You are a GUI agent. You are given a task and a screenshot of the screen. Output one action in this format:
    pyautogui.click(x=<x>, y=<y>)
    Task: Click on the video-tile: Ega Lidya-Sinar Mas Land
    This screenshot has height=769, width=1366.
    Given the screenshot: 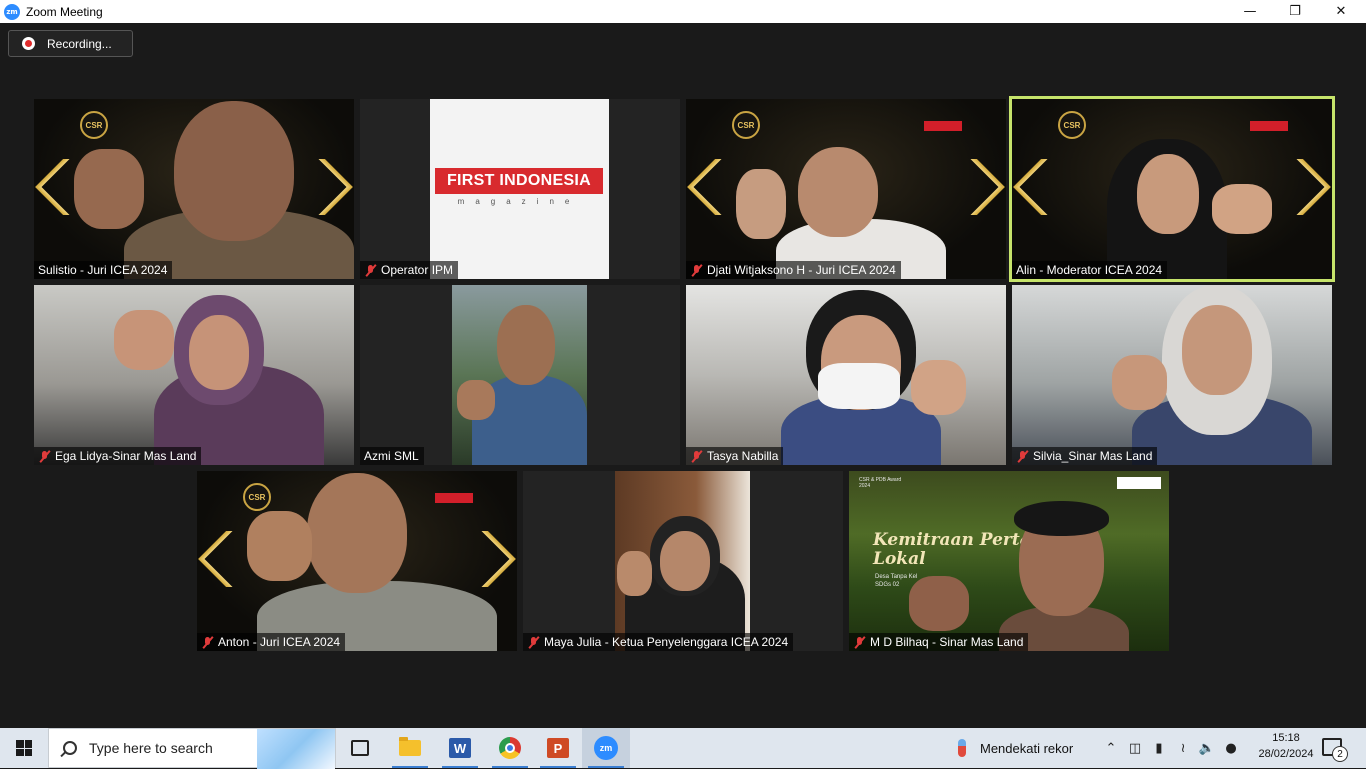 What is the action you would take?
    pyautogui.click(x=194, y=375)
    